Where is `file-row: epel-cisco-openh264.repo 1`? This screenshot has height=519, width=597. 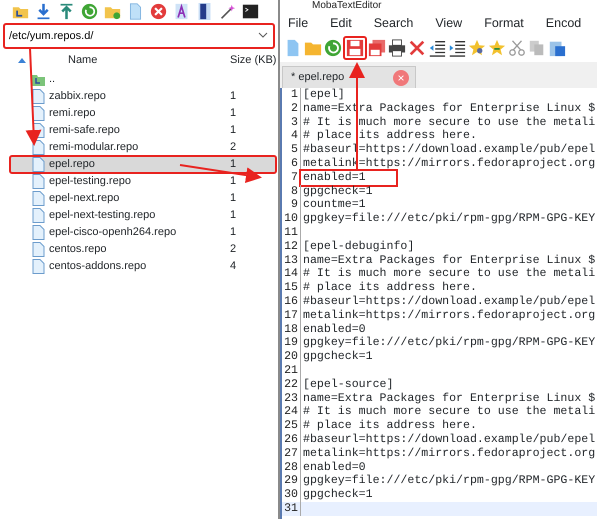 file-row: epel-cisco-openh264.repo 1 is located at coordinates (143, 232).